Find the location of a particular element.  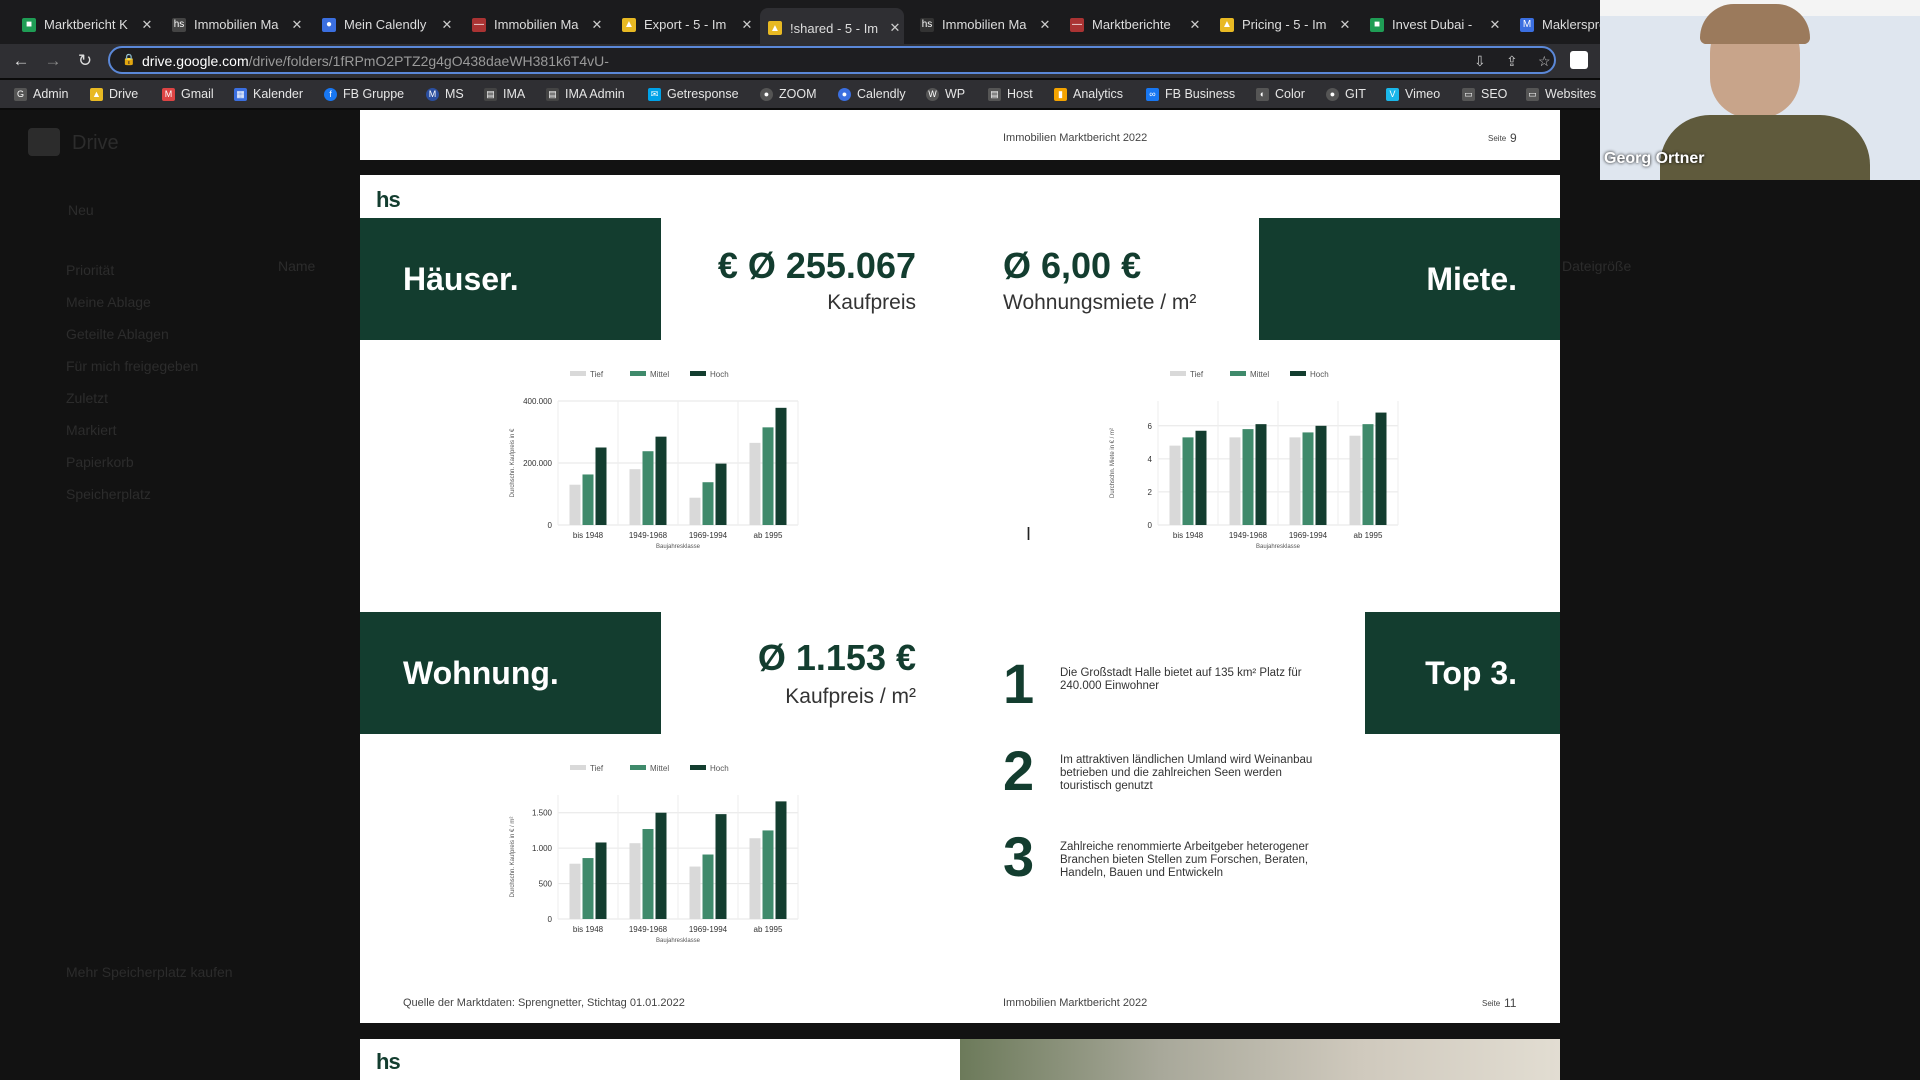

bookmark-label: Calendly is located at coordinates (881, 94).